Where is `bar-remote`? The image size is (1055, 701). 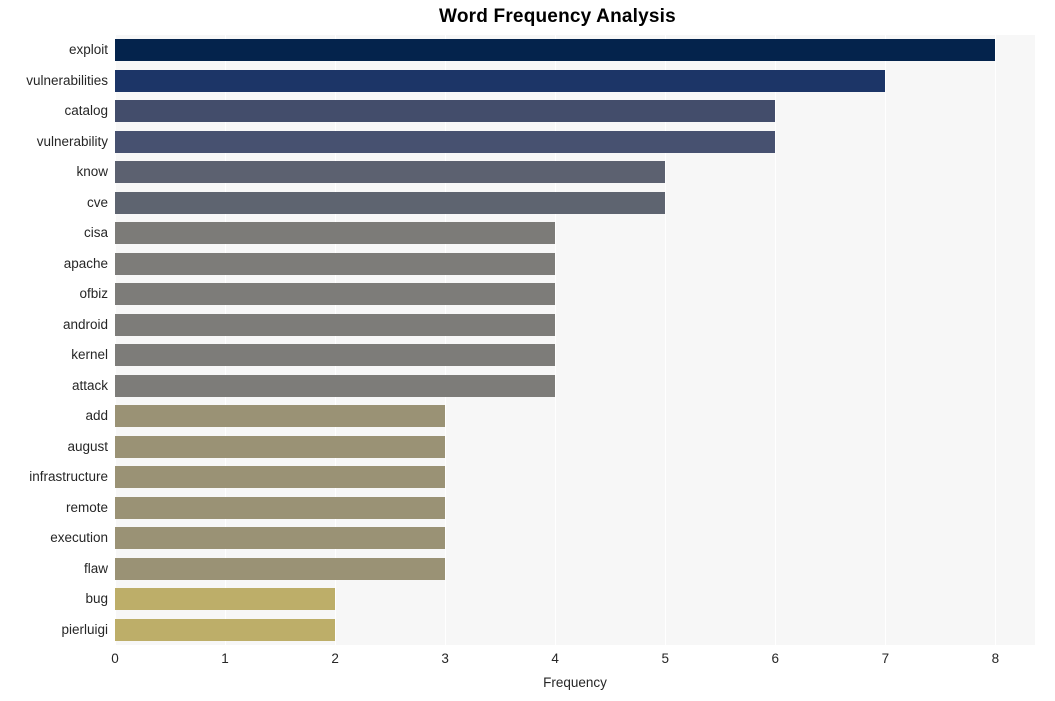
bar-remote is located at coordinates (280, 507).